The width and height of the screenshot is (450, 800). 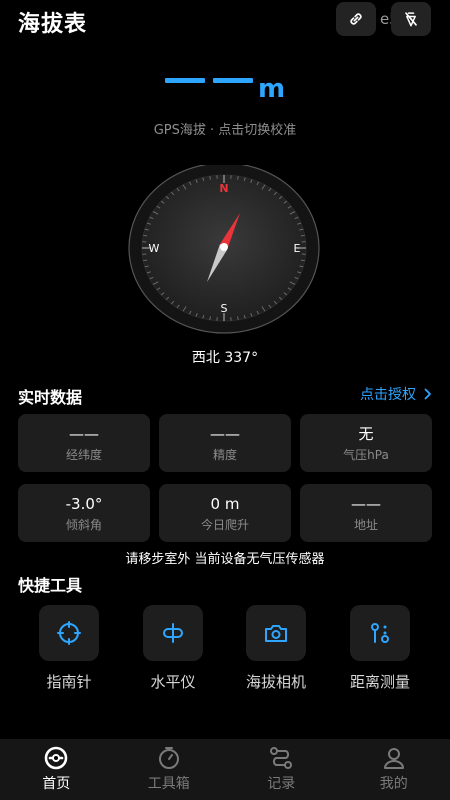 I want to click on crosshair-icon, so click(x=69, y=633).